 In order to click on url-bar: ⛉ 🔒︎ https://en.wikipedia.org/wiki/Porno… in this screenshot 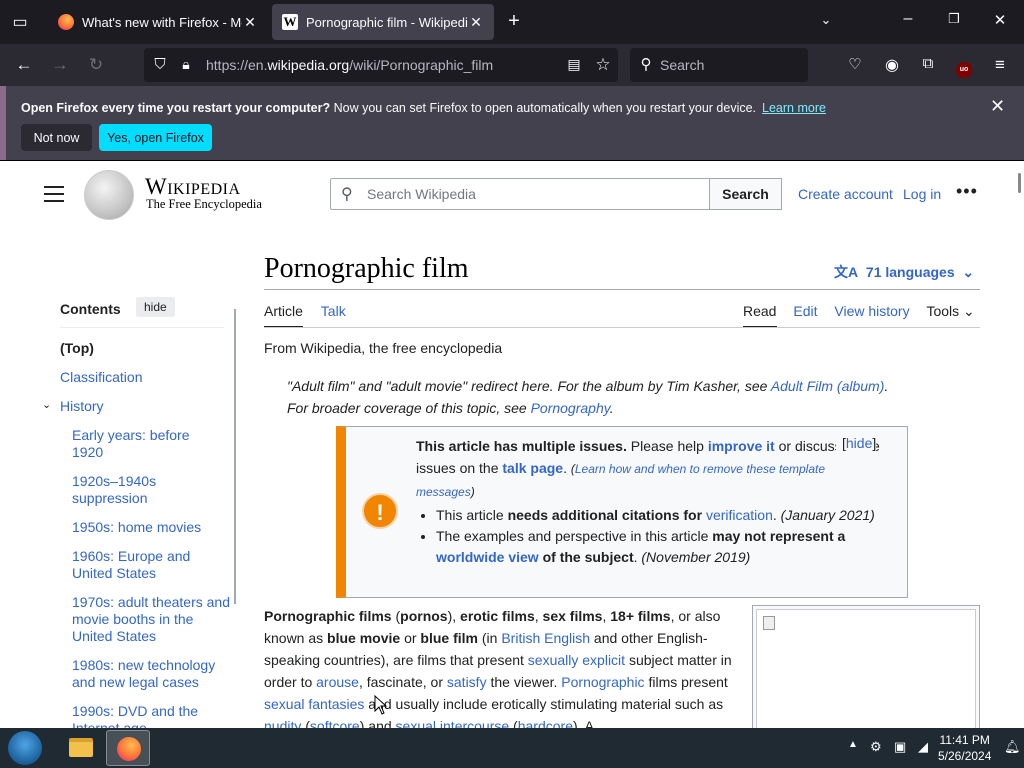, I will do `click(381, 65)`.